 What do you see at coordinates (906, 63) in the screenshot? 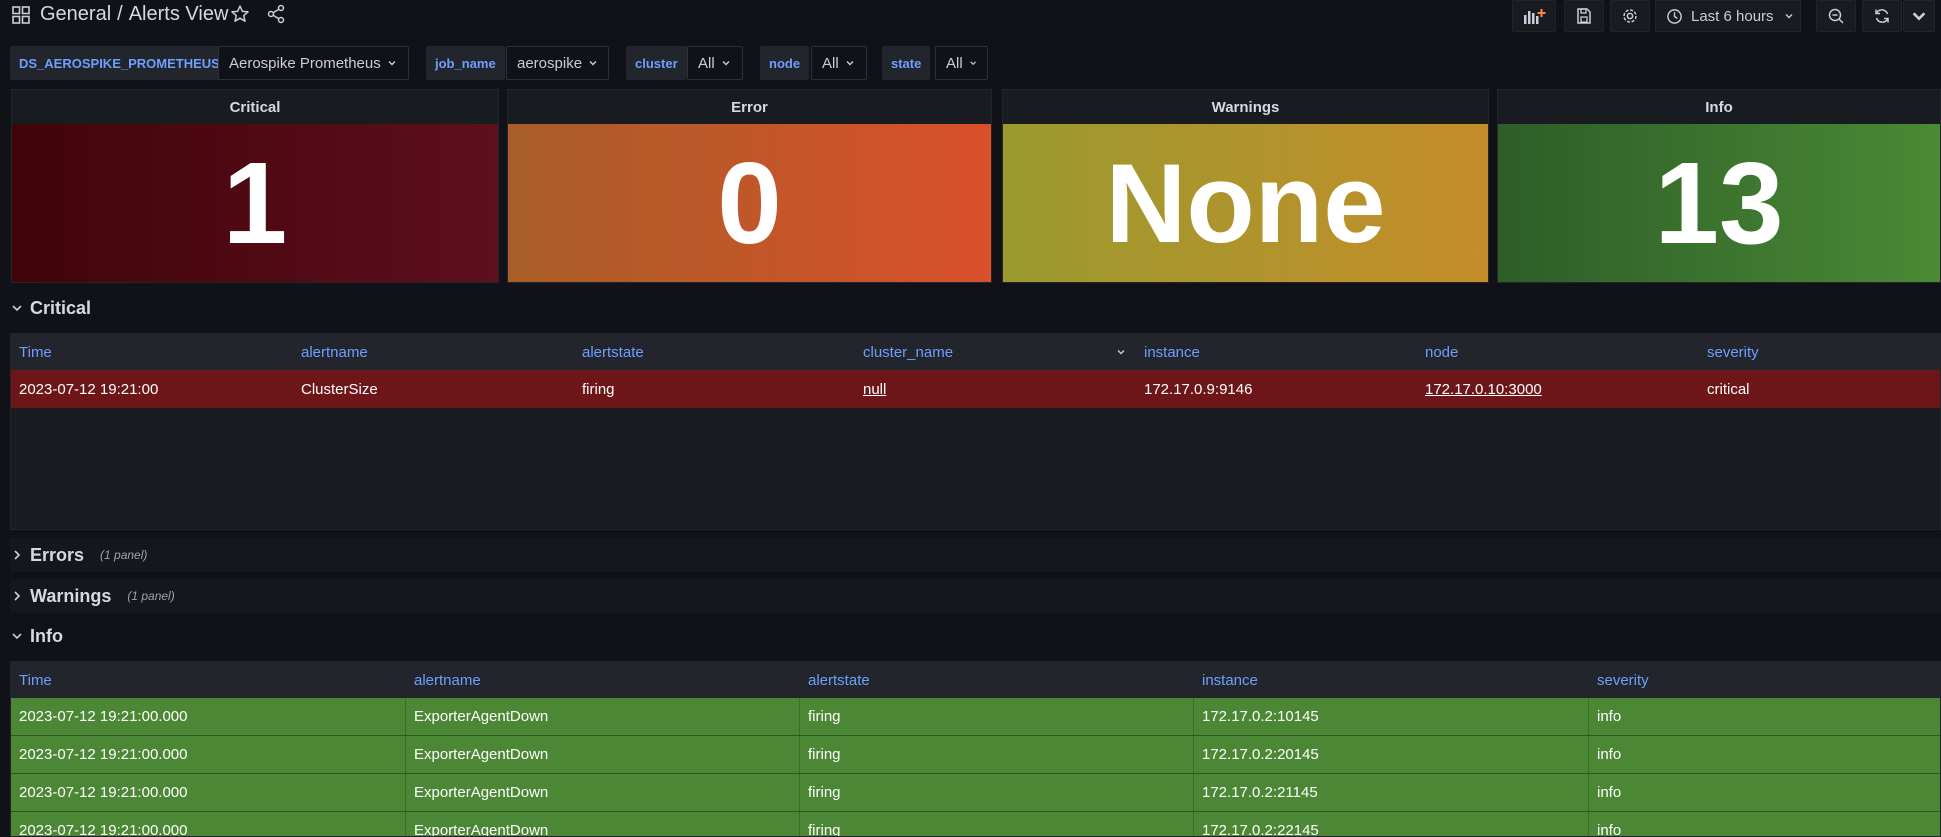
I see `variable-label-state: state` at bounding box center [906, 63].